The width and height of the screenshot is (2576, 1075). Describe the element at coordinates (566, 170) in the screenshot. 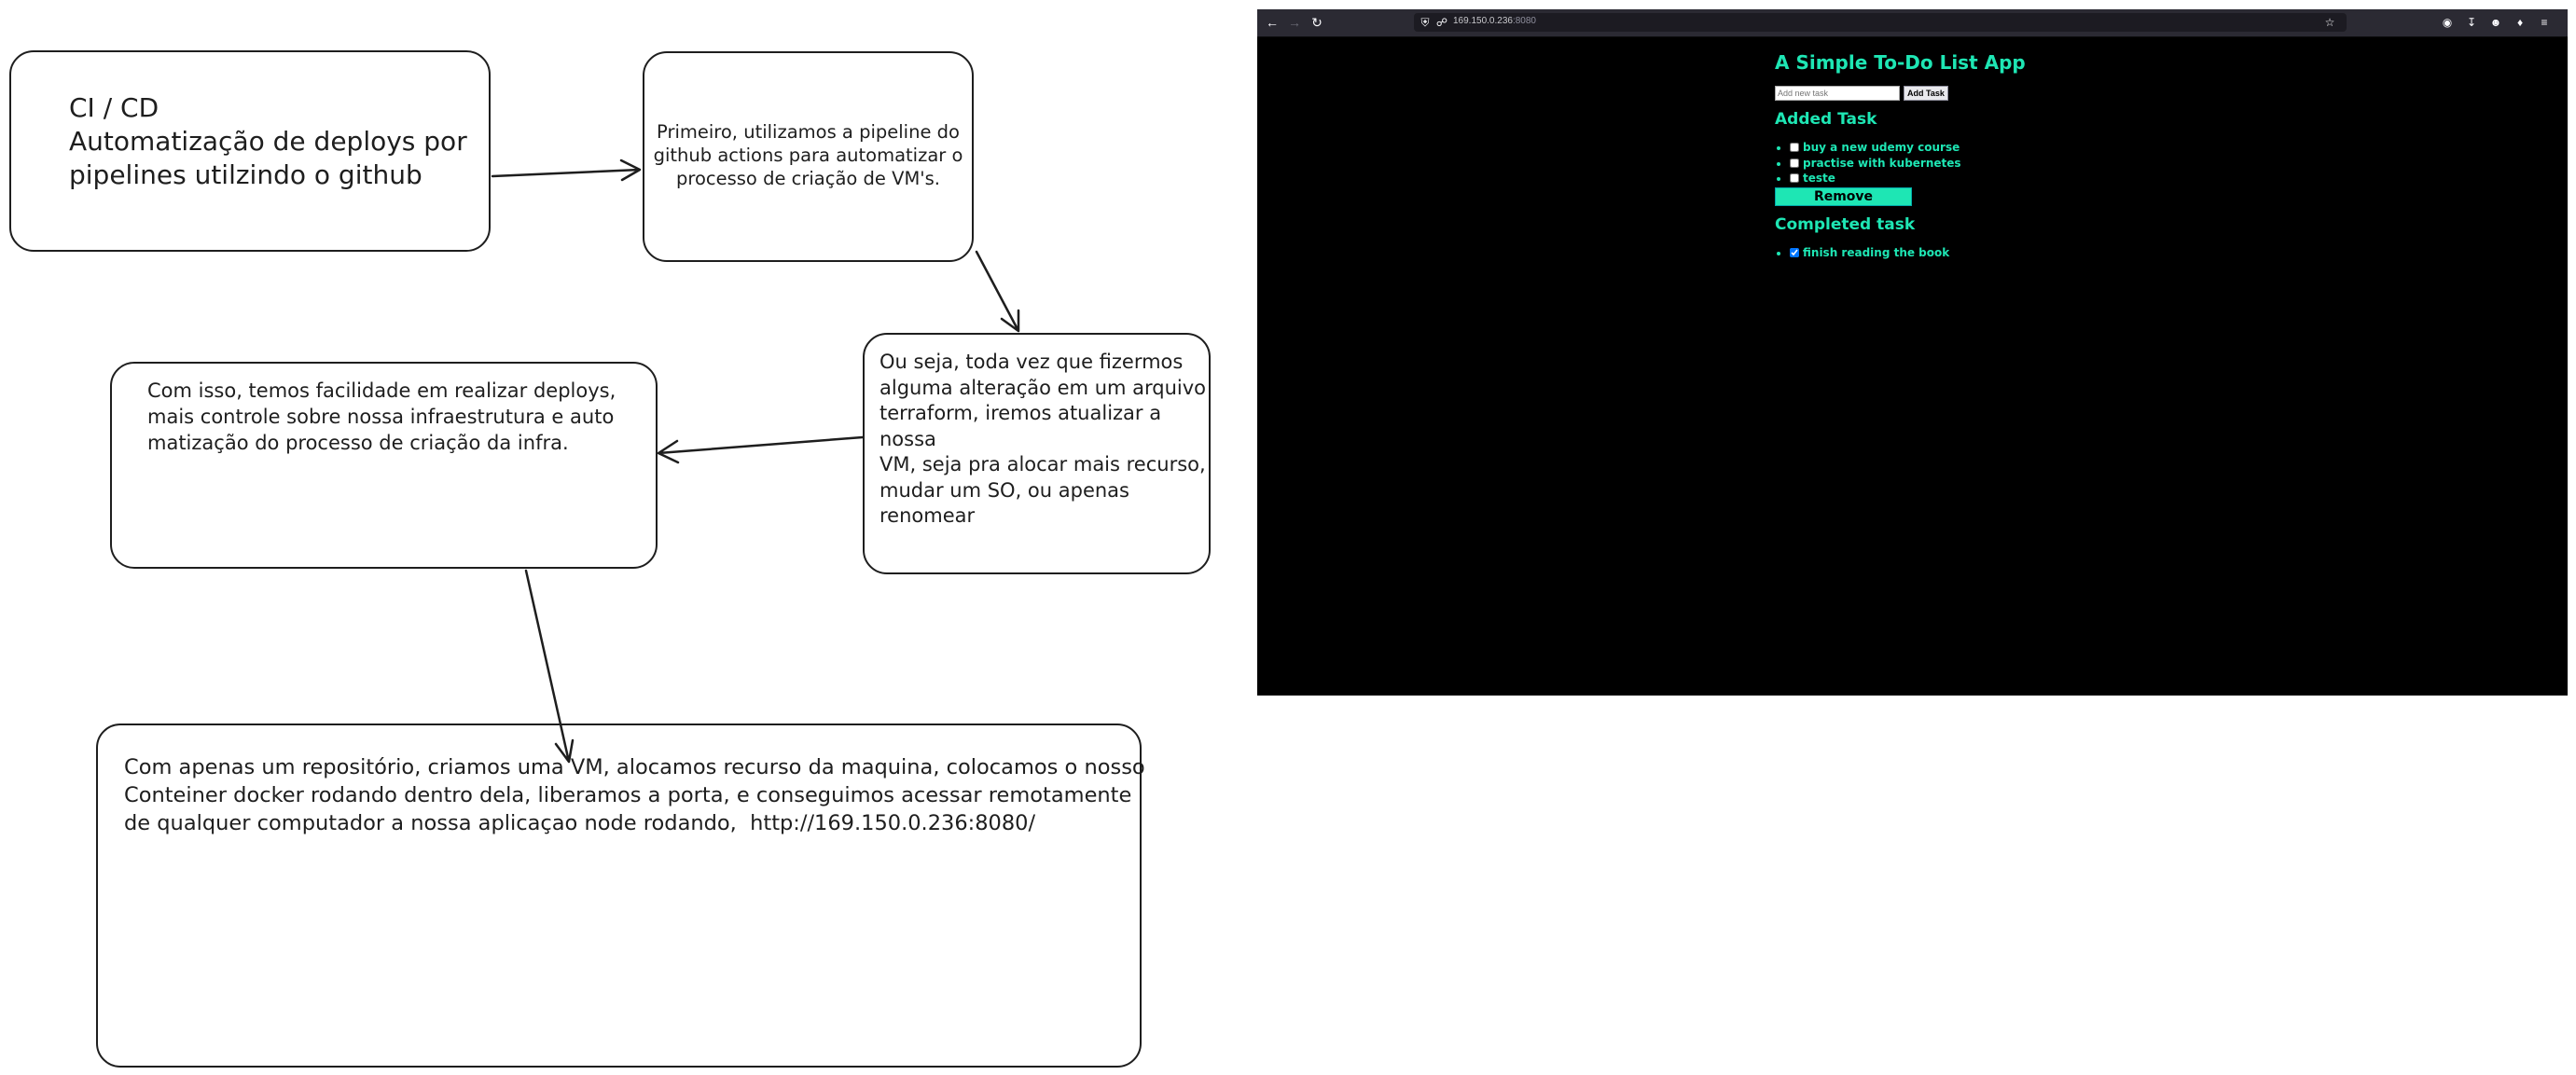

I see `arrow-box1-to-box2` at that location.